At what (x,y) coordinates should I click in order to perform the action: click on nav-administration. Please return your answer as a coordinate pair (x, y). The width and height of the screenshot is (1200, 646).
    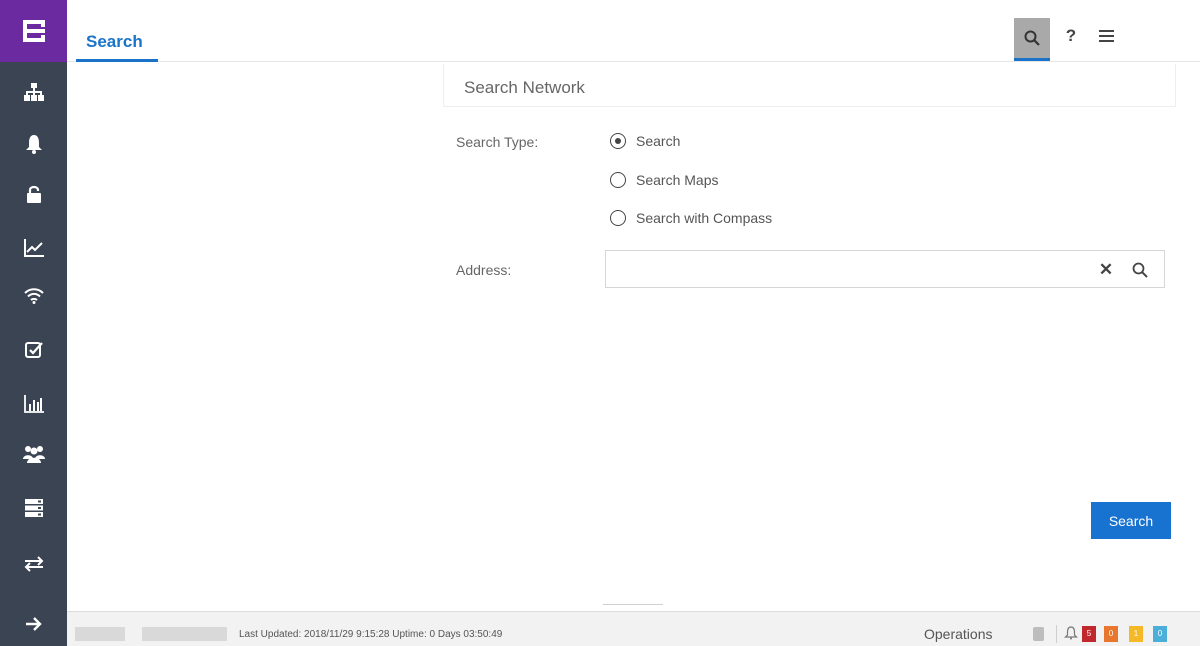
    Looking at the image, I should click on (33, 508).